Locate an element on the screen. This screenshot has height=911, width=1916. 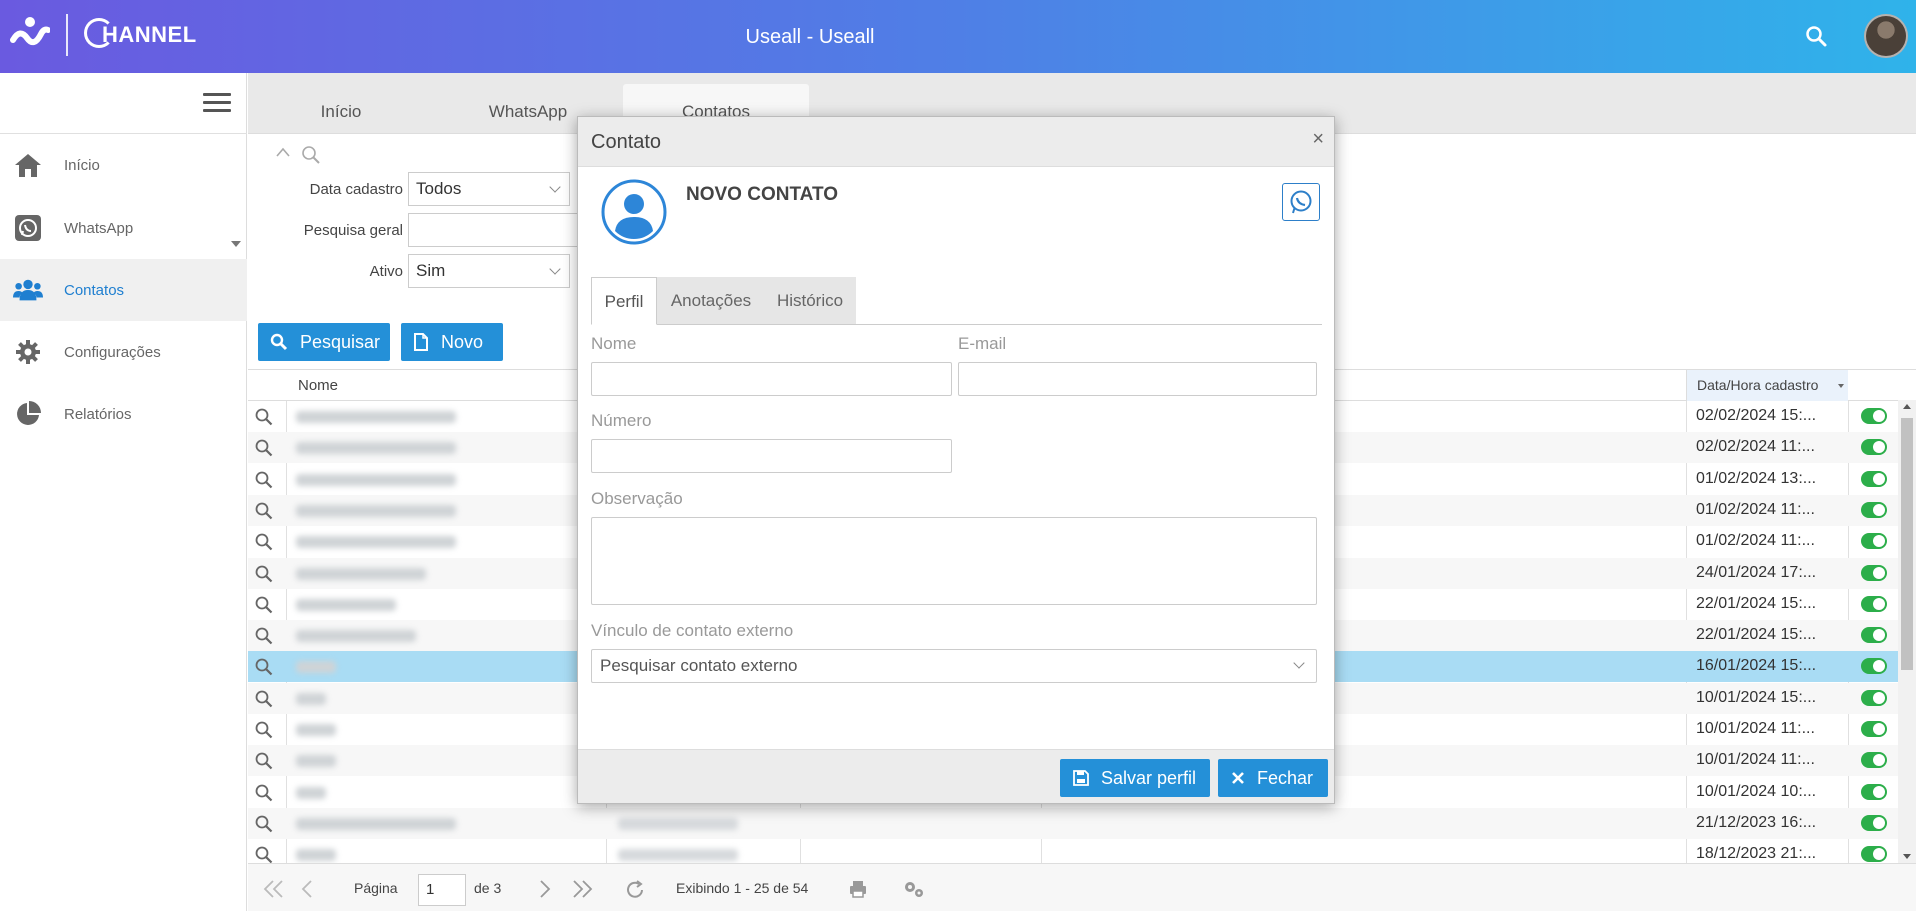
scrollbar-thumb is located at coordinates (1907, 544).